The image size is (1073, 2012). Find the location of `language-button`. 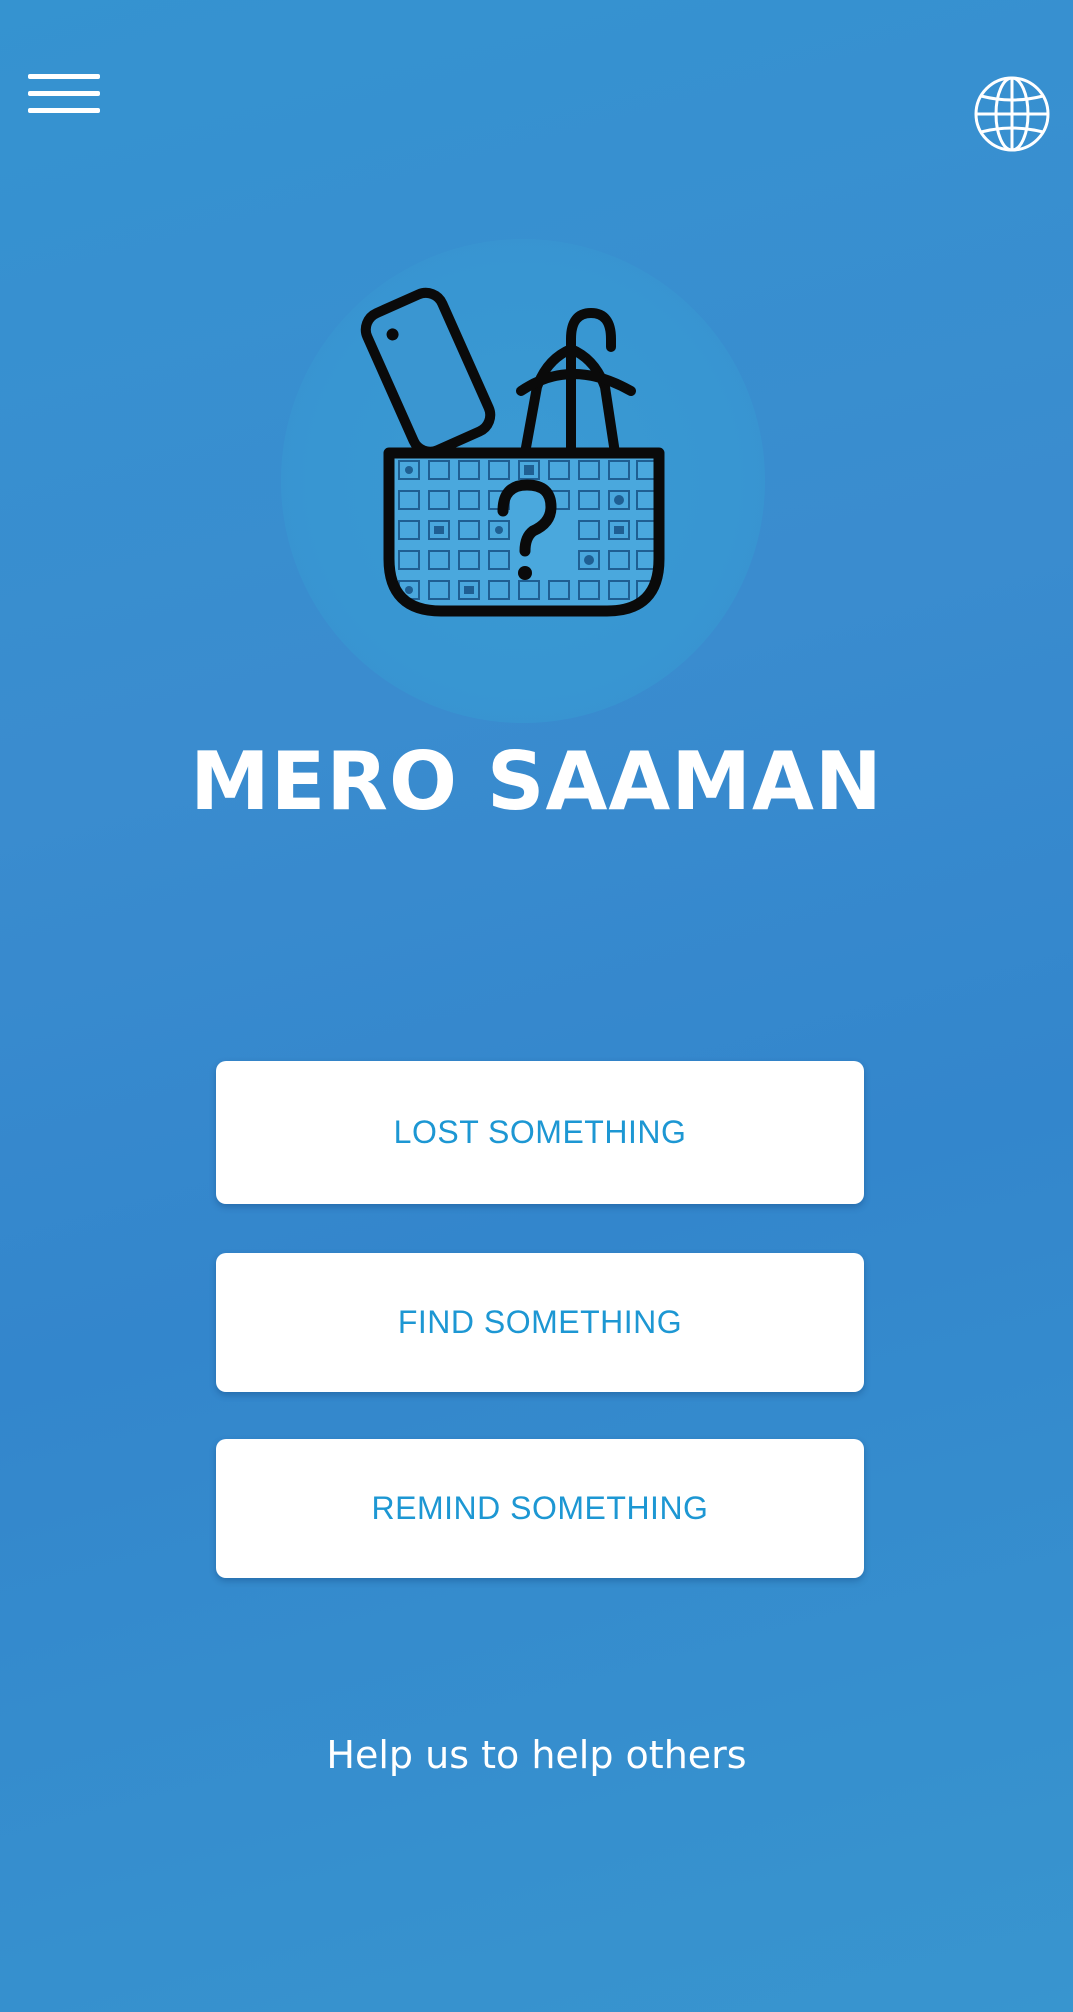

language-button is located at coordinates (1012, 114).